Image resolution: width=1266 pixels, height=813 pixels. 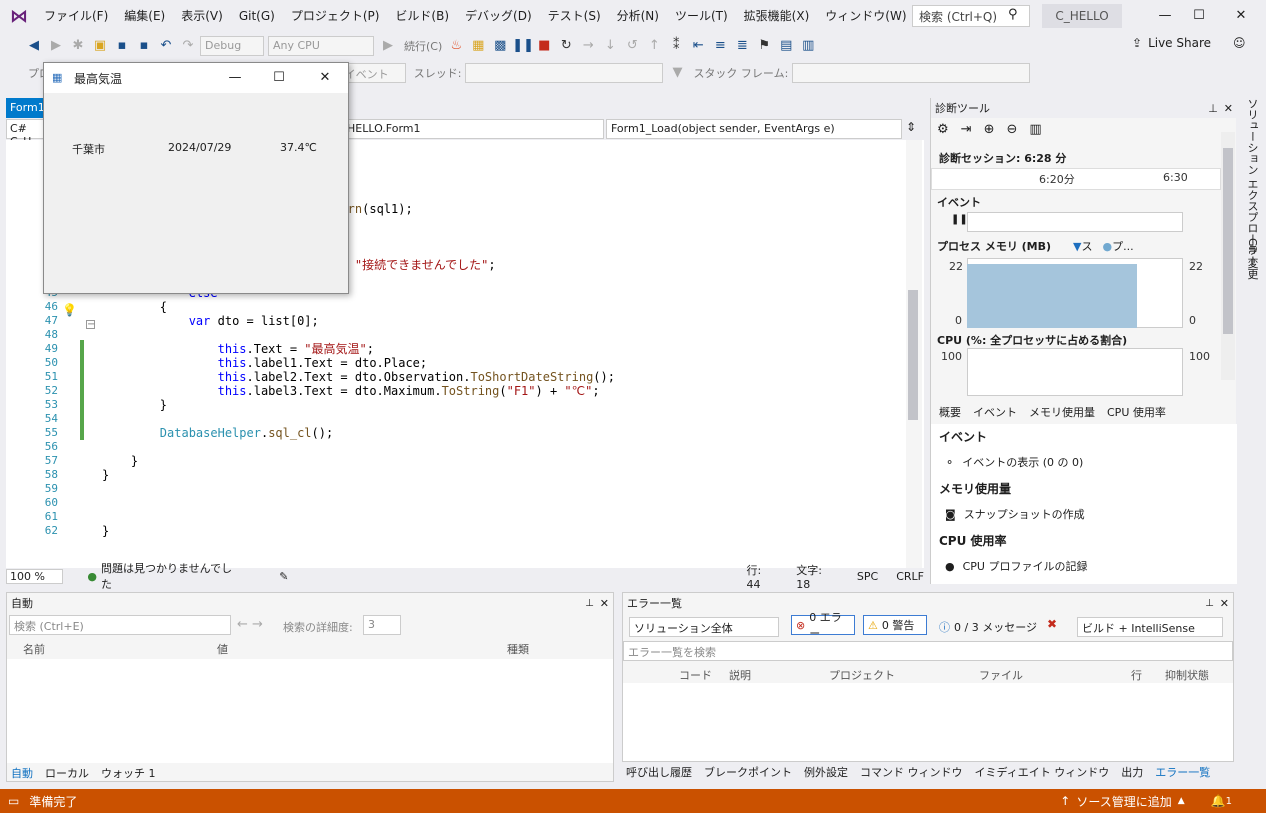 I want to click on minimize-button: —, so click(x=1165, y=16).